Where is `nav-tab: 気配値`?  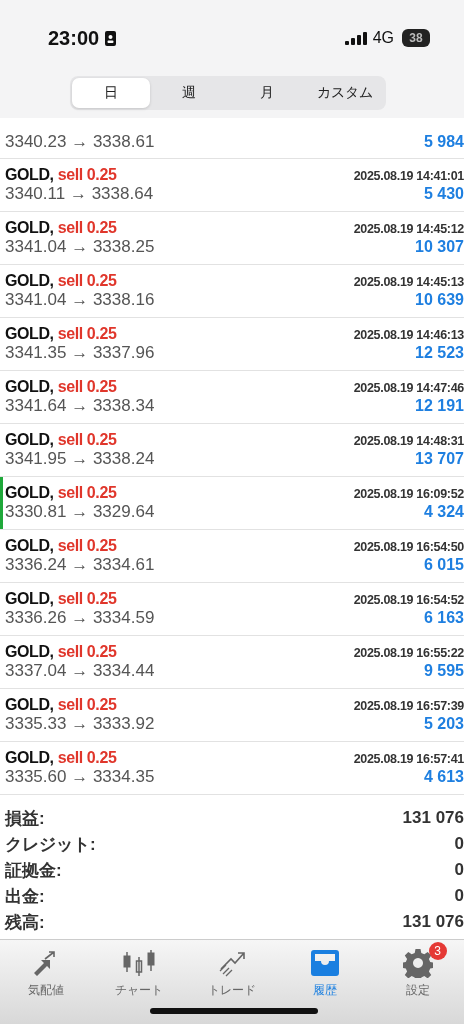 nav-tab: 気配値 is located at coordinates (46, 970).